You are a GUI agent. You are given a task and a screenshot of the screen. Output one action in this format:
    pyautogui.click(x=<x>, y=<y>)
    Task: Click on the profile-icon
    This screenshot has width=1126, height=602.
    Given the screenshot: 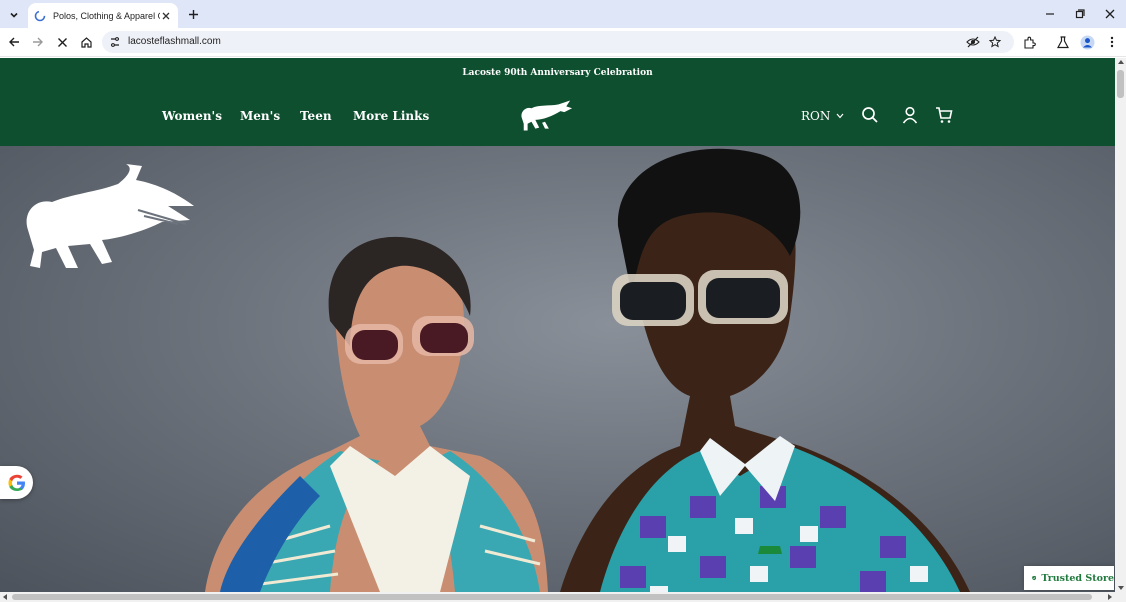 What is the action you would take?
    pyautogui.click(x=1087, y=42)
    